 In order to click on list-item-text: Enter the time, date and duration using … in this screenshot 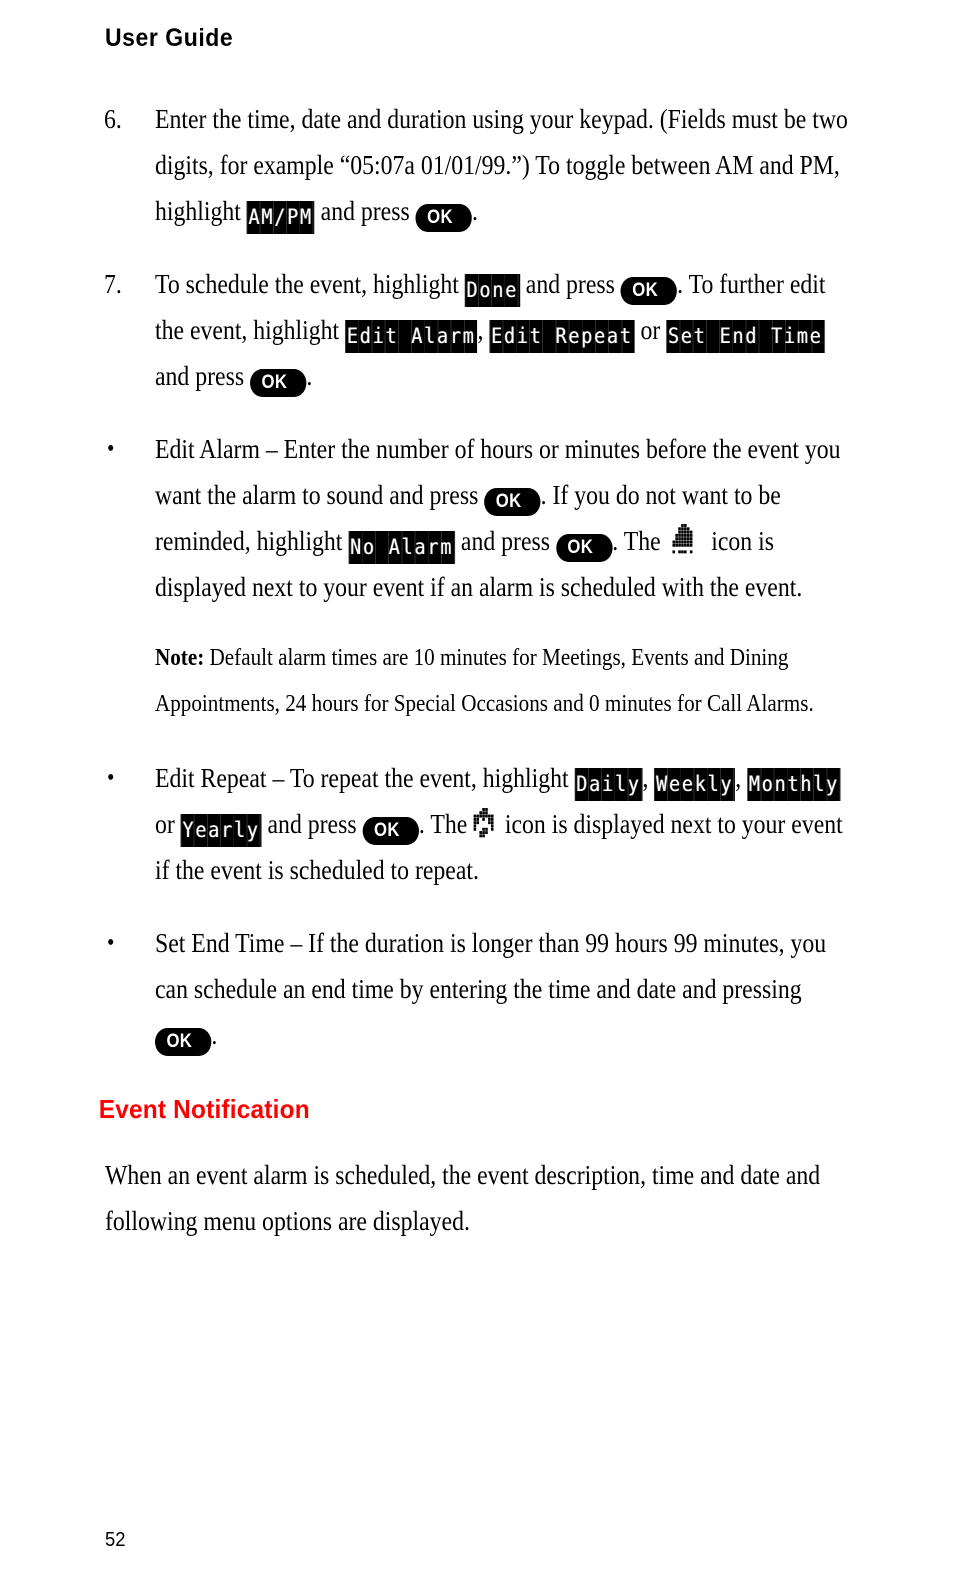, I will do `click(504, 165)`.